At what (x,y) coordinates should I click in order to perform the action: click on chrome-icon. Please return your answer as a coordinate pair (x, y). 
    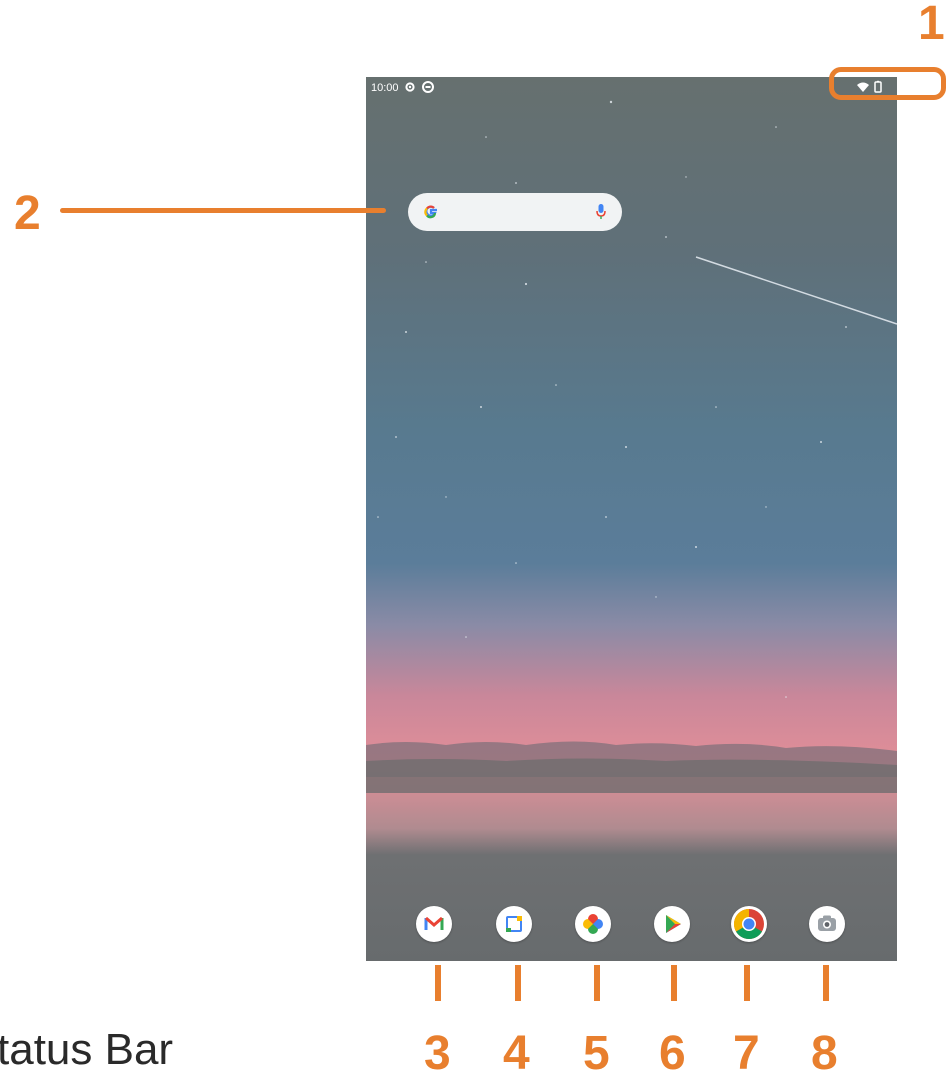
    Looking at the image, I should click on (748, 924).